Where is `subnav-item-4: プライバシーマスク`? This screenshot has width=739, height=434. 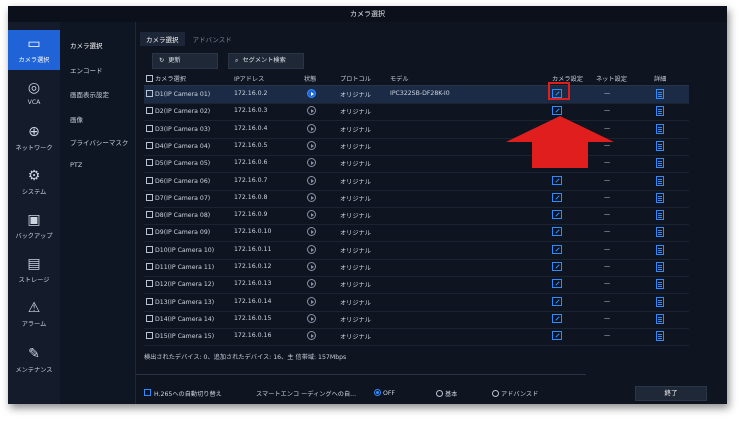
subnav-item-4: プライバシーマスク is located at coordinates (99, 142).